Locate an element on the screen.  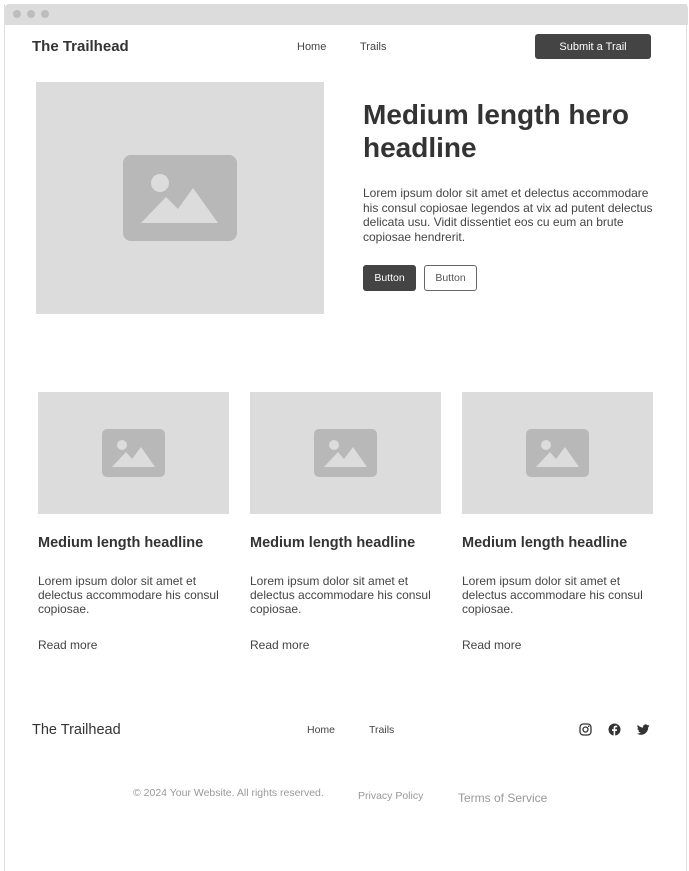
instagram-icon is located at coordinates (585, 729).